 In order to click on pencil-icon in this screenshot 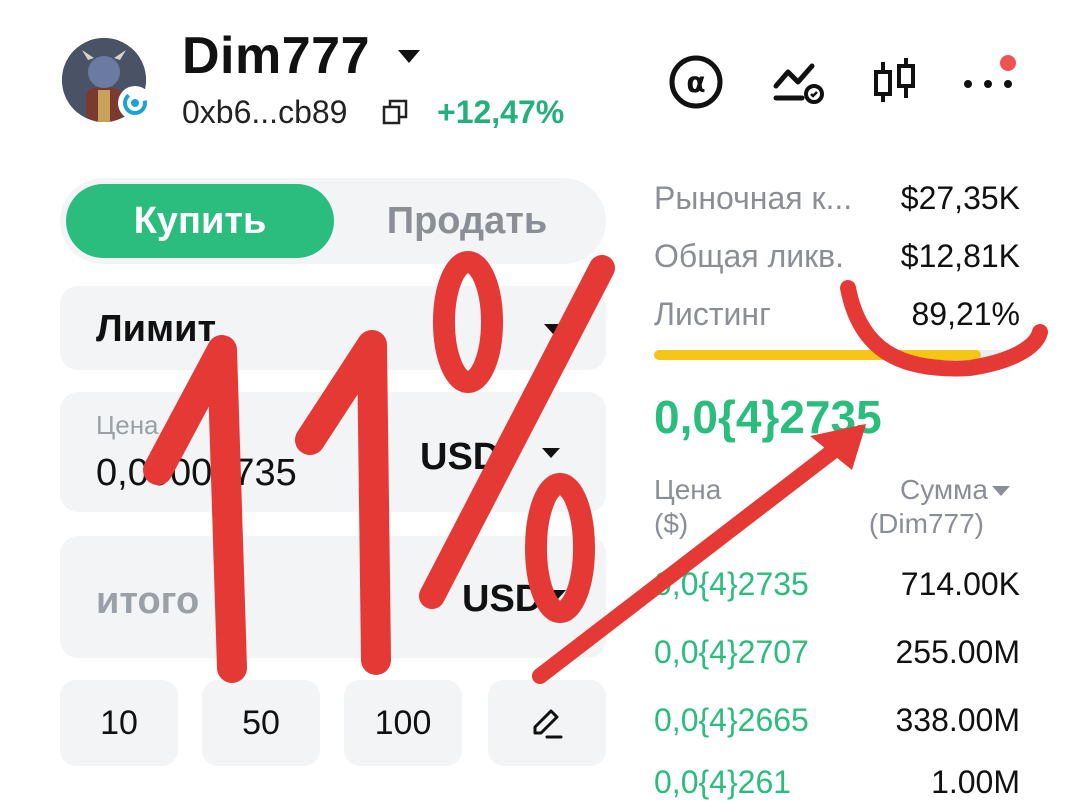, I will do `click(548, 724)`.